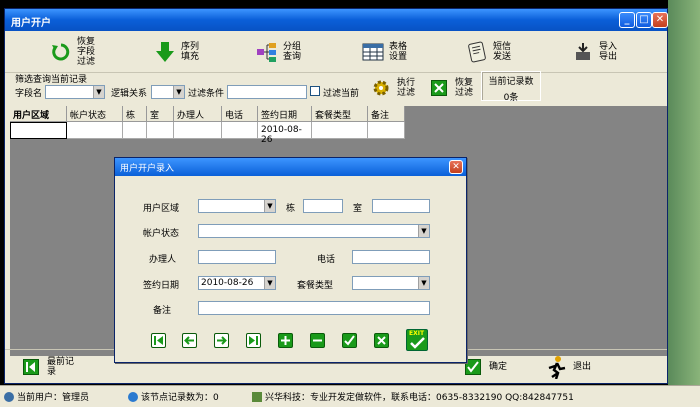 The image size is (700, 407). I want to click on x-icon, so click(381, 340).